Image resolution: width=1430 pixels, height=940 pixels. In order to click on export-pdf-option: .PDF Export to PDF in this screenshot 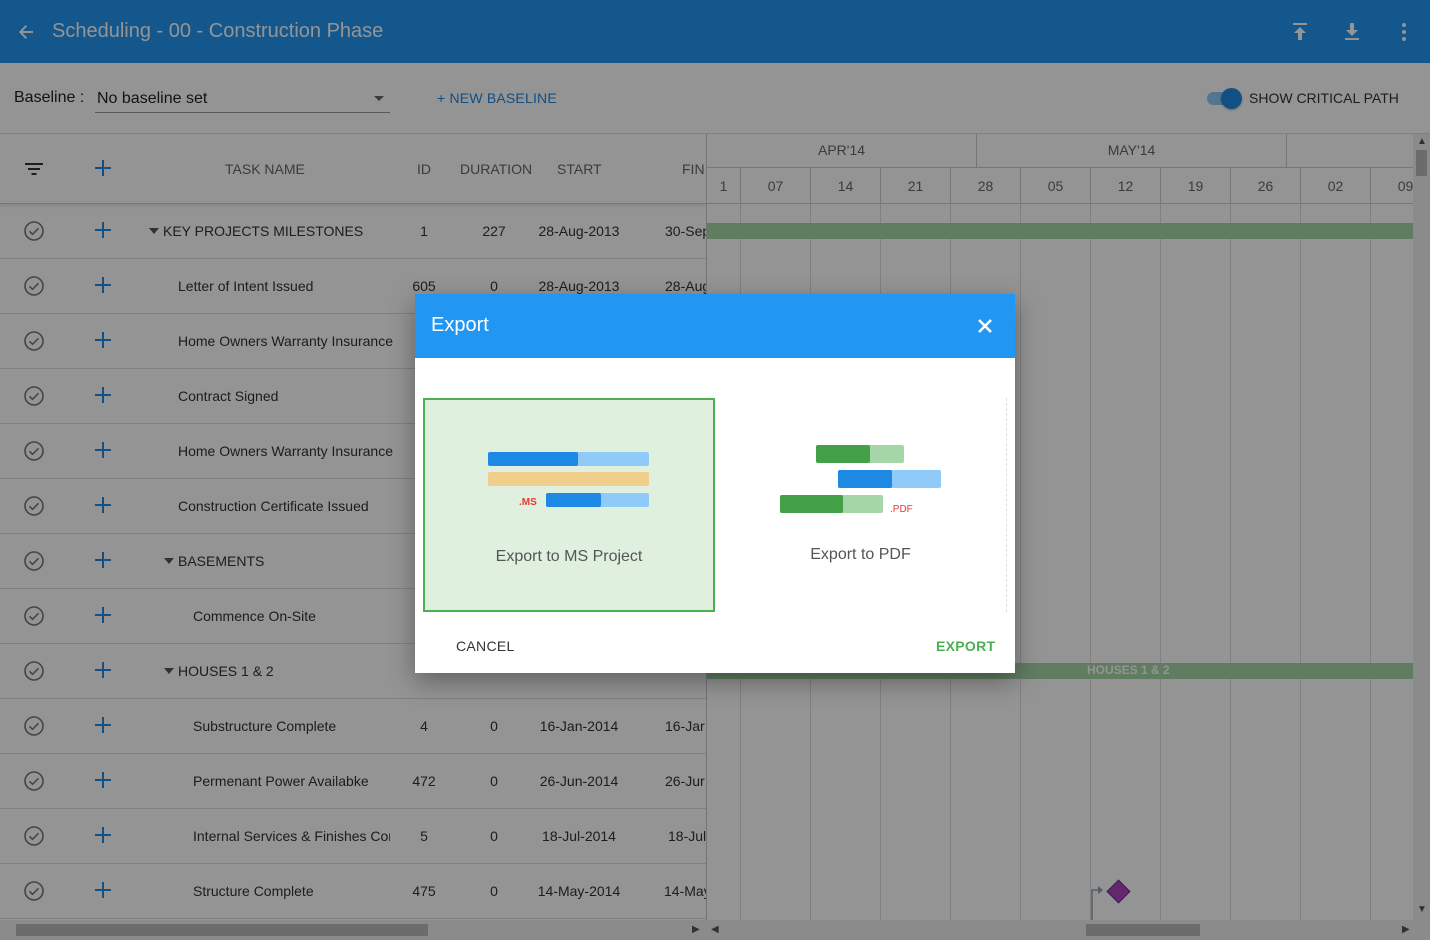, I will do `click(861, 505)`.